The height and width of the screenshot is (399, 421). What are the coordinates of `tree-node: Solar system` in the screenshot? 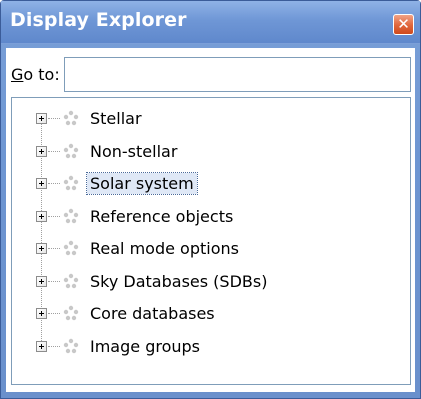 It's located at (211, 184).